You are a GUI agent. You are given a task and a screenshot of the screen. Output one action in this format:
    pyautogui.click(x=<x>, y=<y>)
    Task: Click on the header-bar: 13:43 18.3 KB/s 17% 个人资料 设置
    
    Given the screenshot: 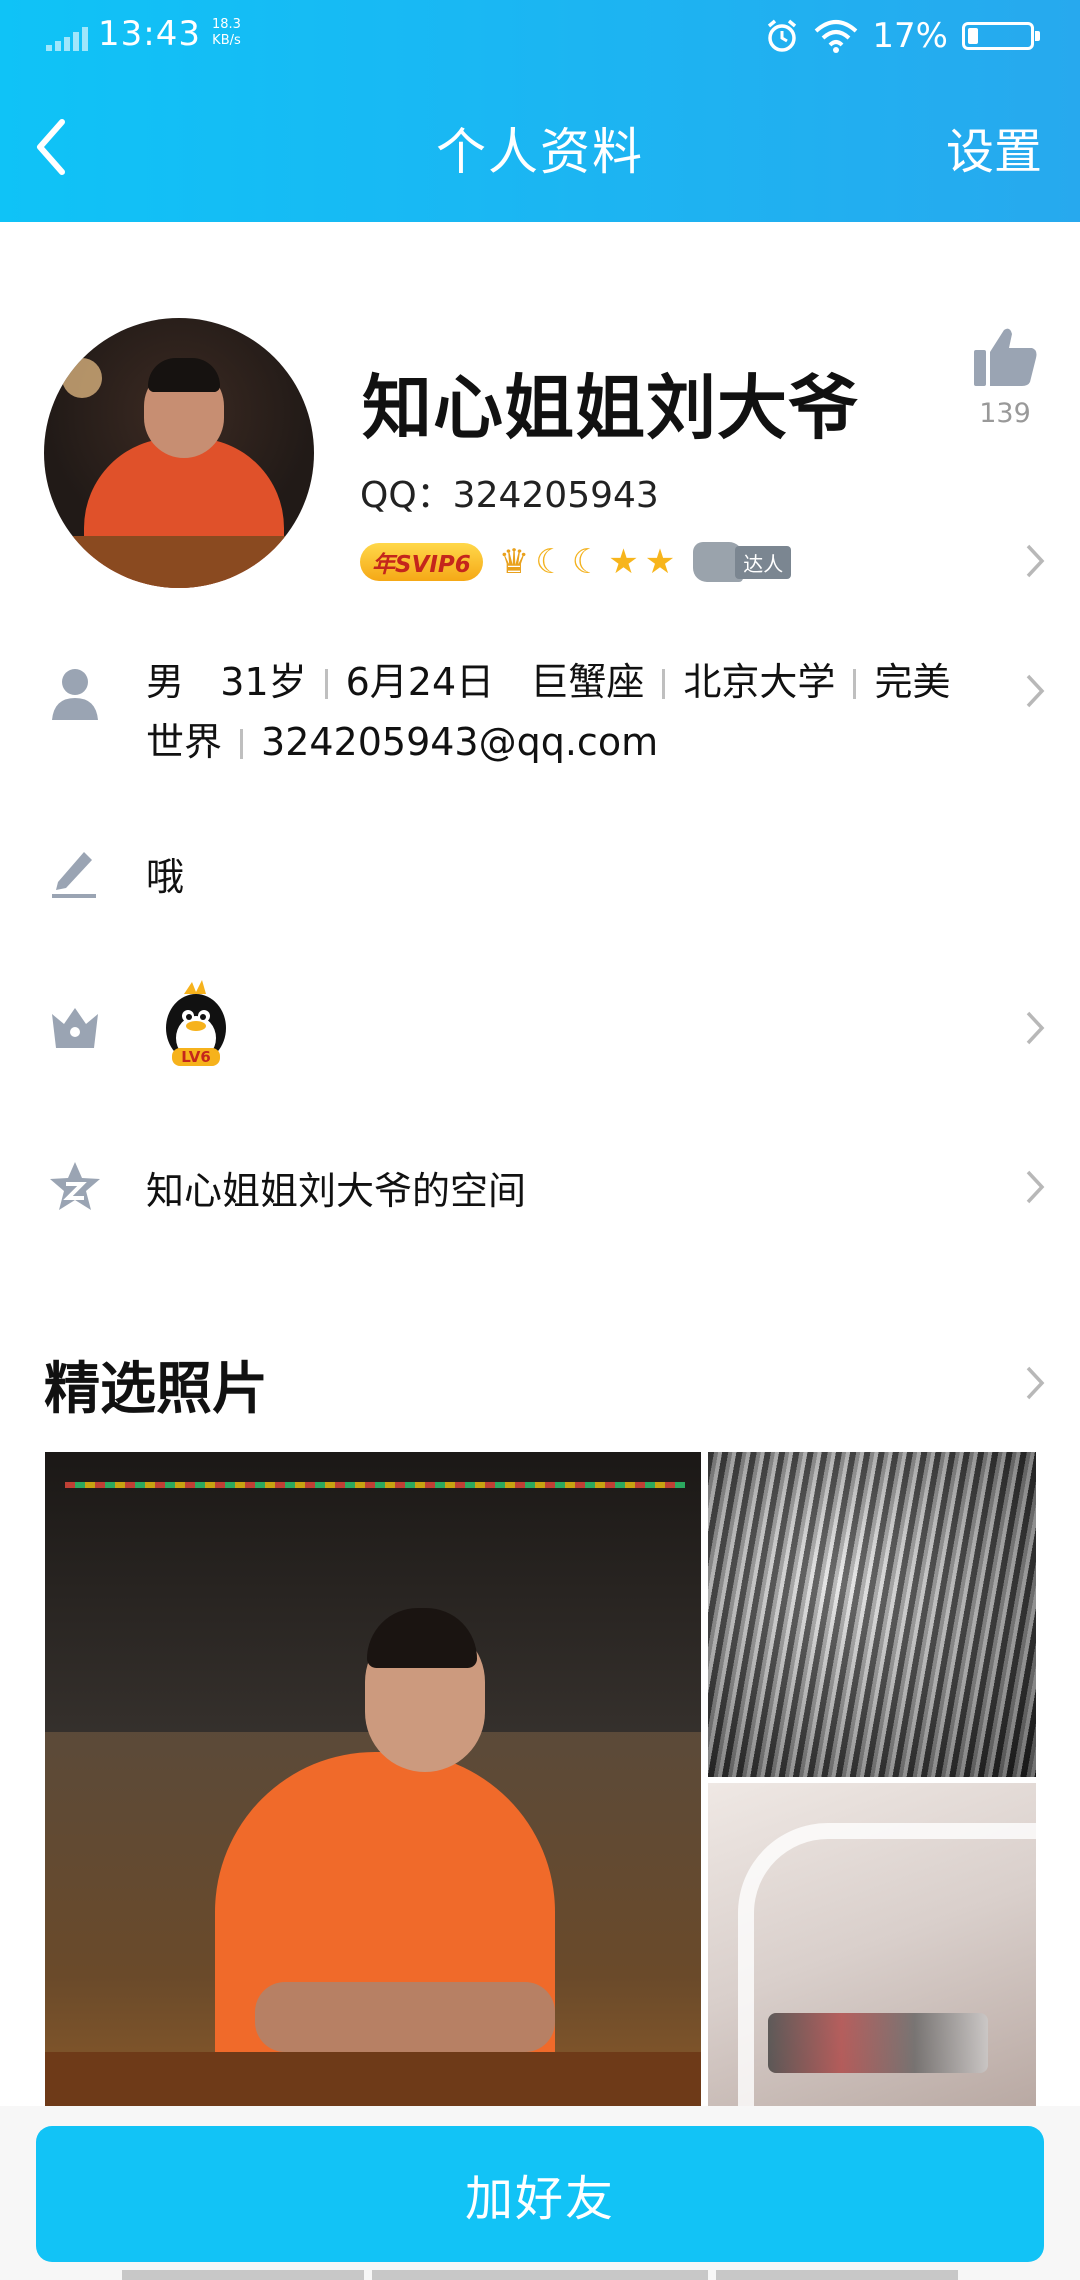 What is the action you would take?
    pyautogui.click(x=540, y=111)
    